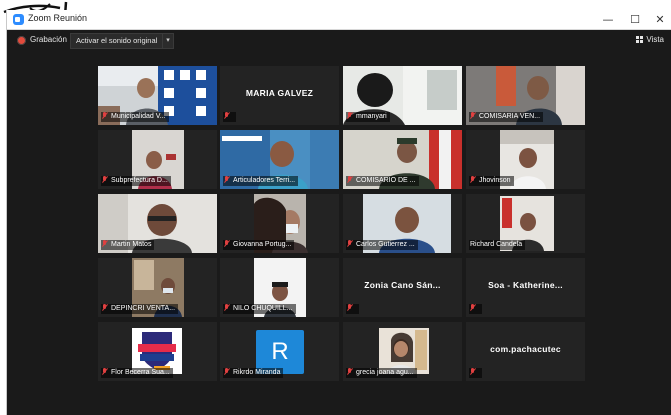 This screenshot has width=671, height=415. Describe the element at coordinates (279, 351) in the screenshot. I see `participant-tile: R Rikrdo Miranda` at that location.